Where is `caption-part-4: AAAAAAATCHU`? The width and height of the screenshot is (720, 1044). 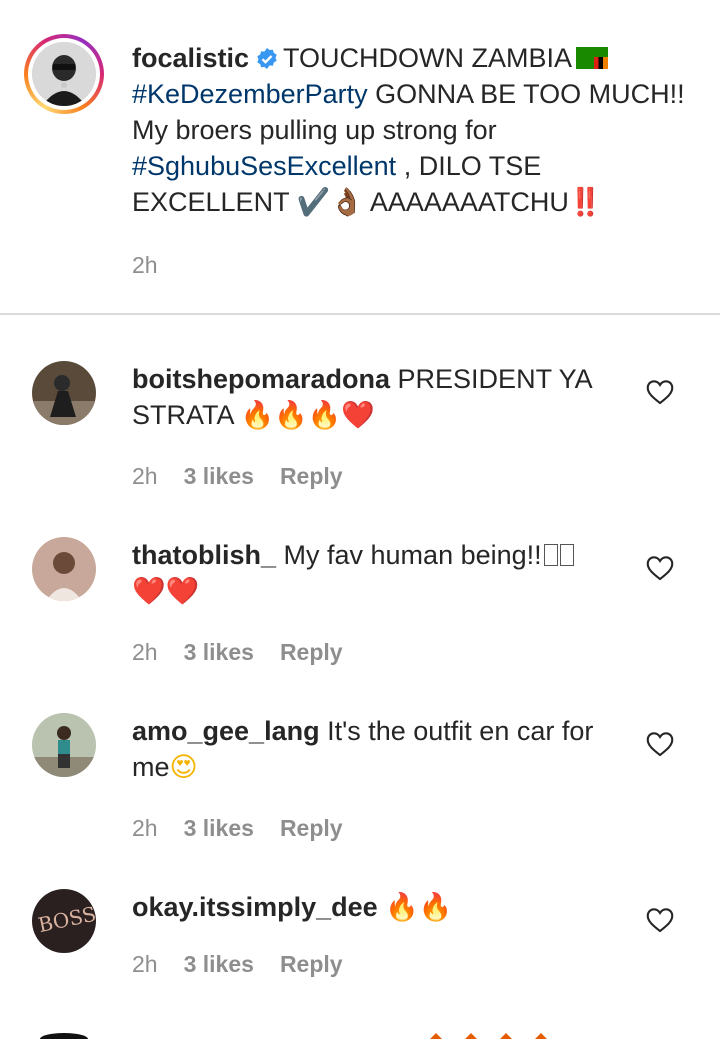 caption-part-4: AAAAAAATCHU is located at coordinates (466, 202).